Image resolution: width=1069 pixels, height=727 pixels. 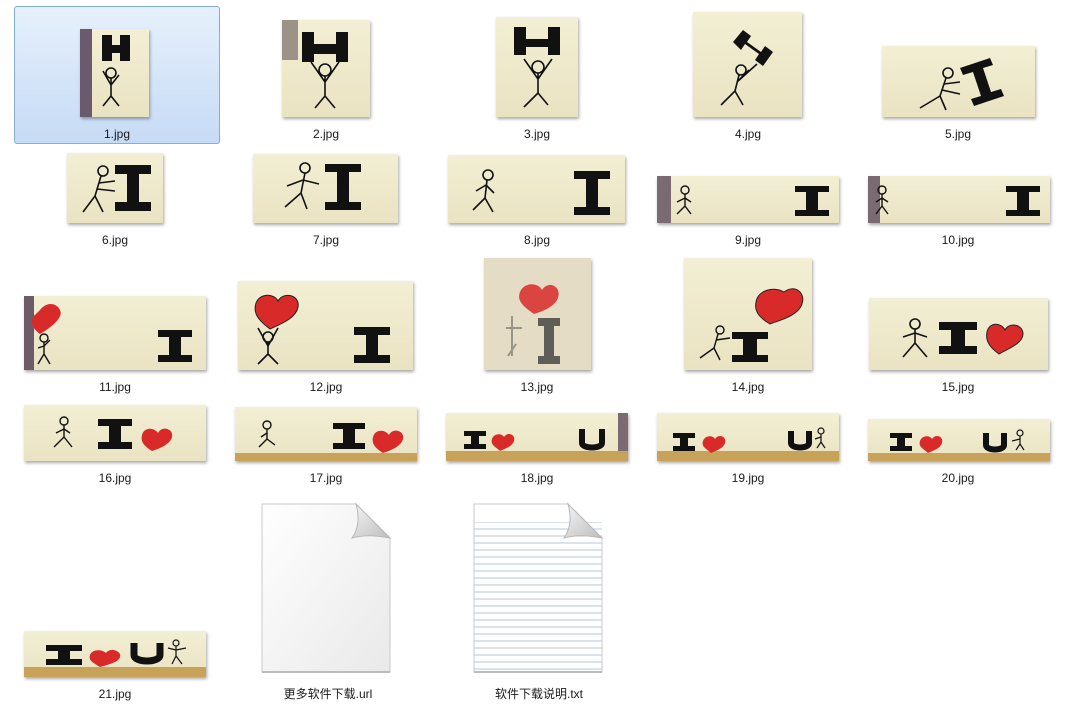 I want to click on file-name: 14.jpg, so click(x=748, y=387).